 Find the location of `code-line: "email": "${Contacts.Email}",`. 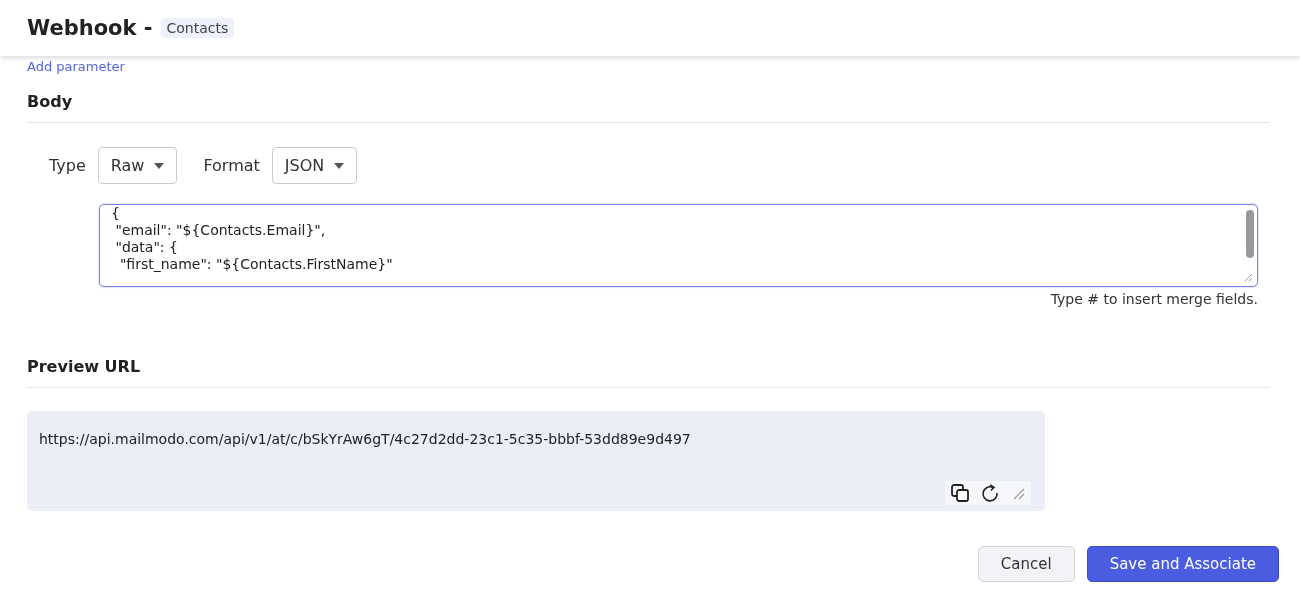

code-line: "email": "${Contacts.Email}", is located at coordinates (220, 230).